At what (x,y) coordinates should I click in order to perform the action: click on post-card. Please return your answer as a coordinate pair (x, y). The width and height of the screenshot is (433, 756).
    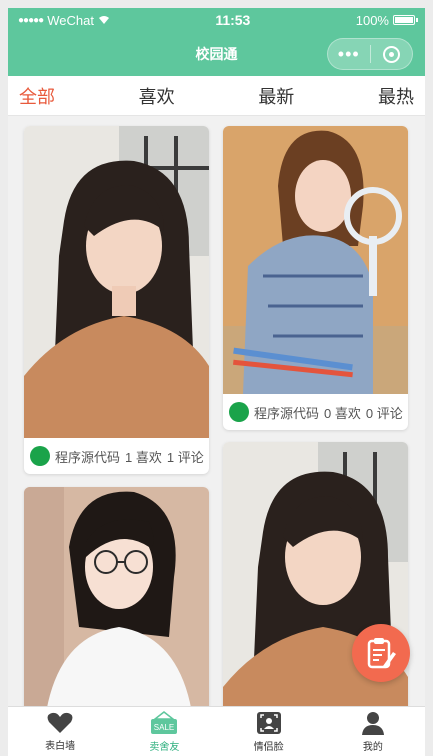
    Looking at the image, I should click on (116, 607).